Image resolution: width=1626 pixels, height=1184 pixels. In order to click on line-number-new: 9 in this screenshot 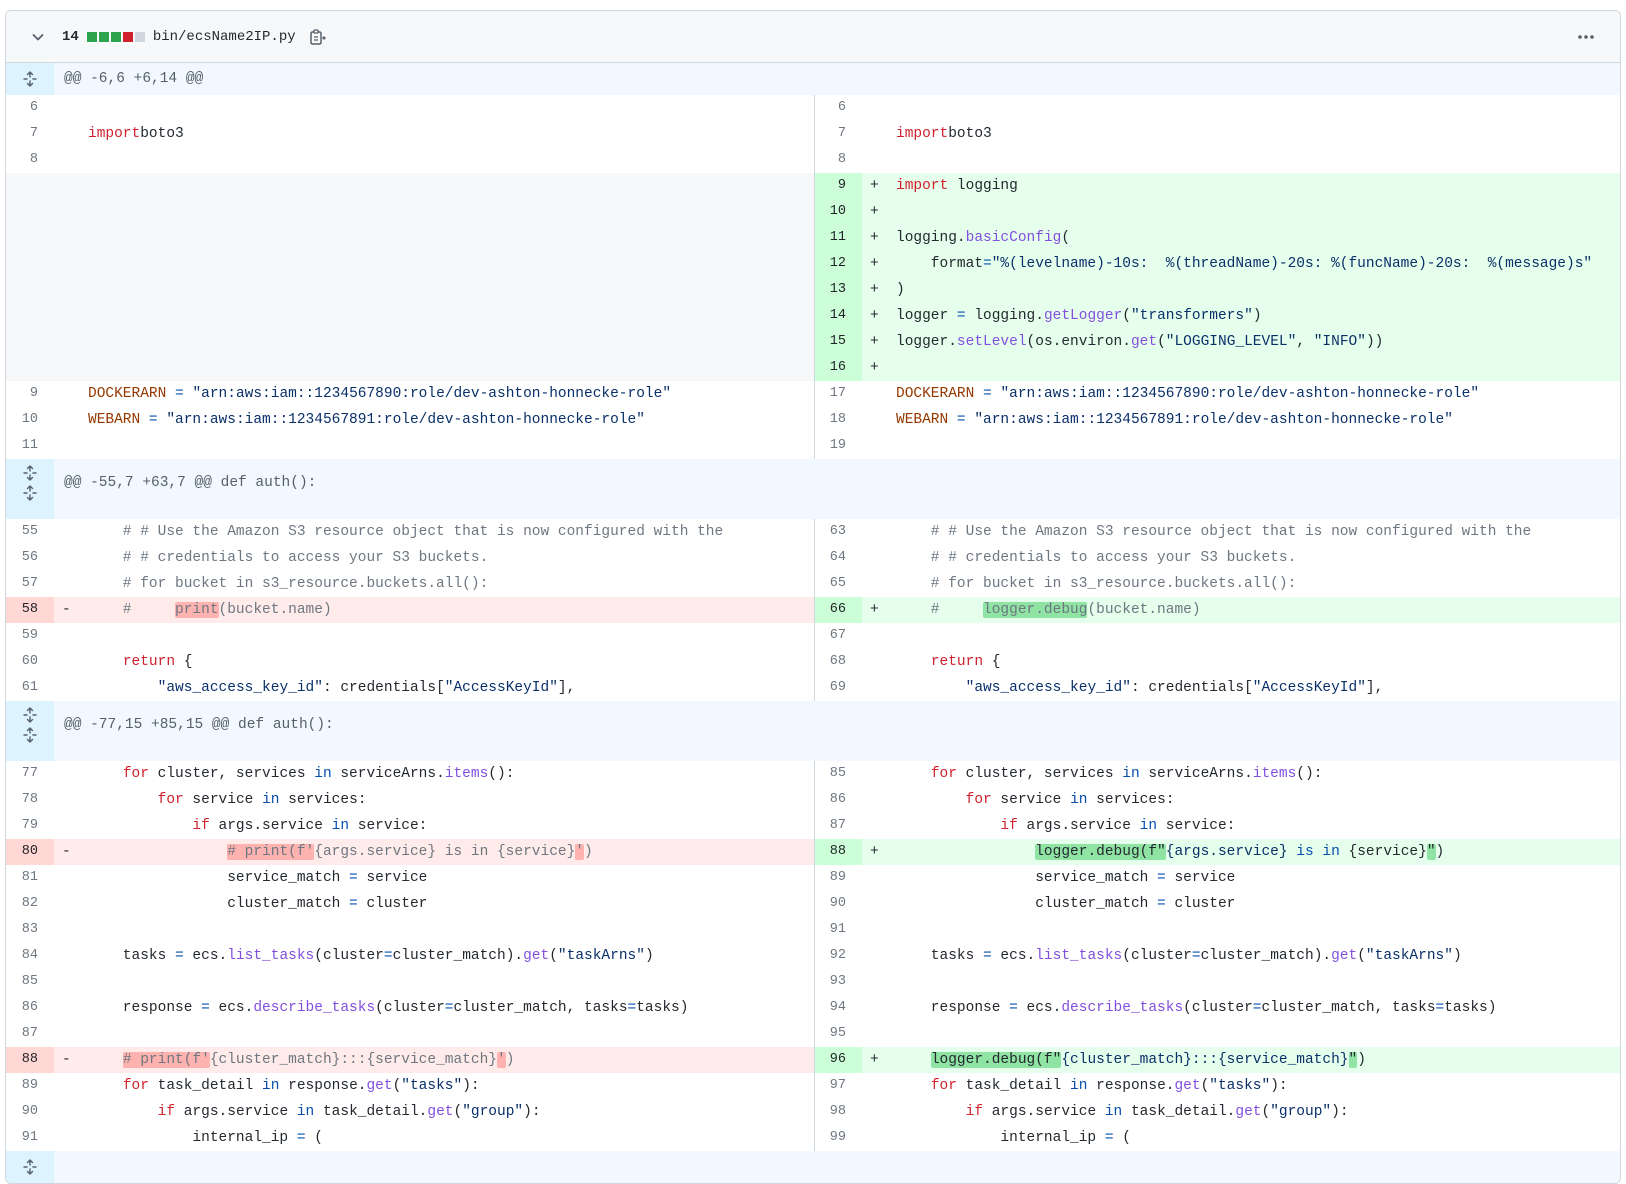, I will do `click(838, 186)`.